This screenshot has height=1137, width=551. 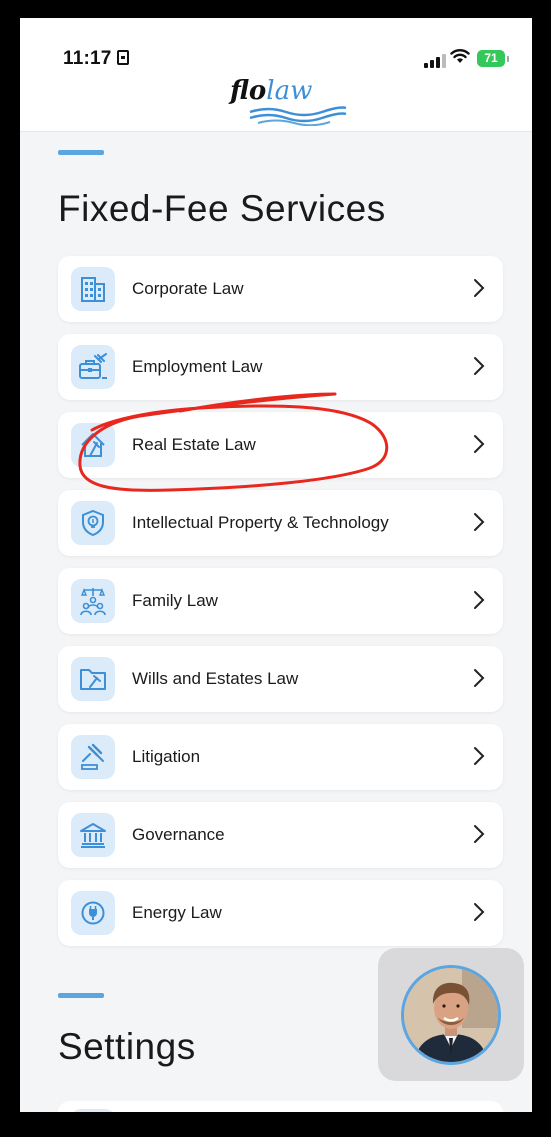 I want to click on section-title-fixed-fee: Fixed-Fee Services, so click(x=222, y=208).